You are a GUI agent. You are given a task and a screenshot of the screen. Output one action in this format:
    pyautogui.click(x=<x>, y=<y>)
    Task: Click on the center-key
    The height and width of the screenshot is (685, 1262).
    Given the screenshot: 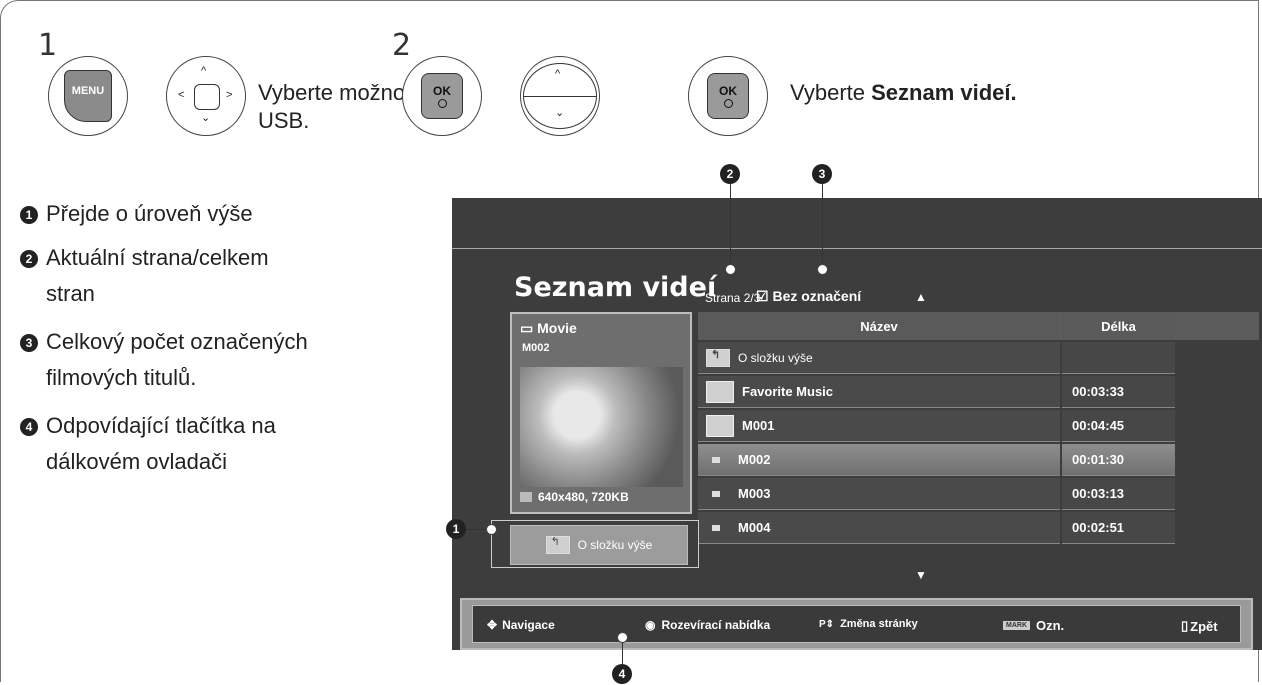 What is the action you would take?
    pyautogui.click(x=207, y=97)
    